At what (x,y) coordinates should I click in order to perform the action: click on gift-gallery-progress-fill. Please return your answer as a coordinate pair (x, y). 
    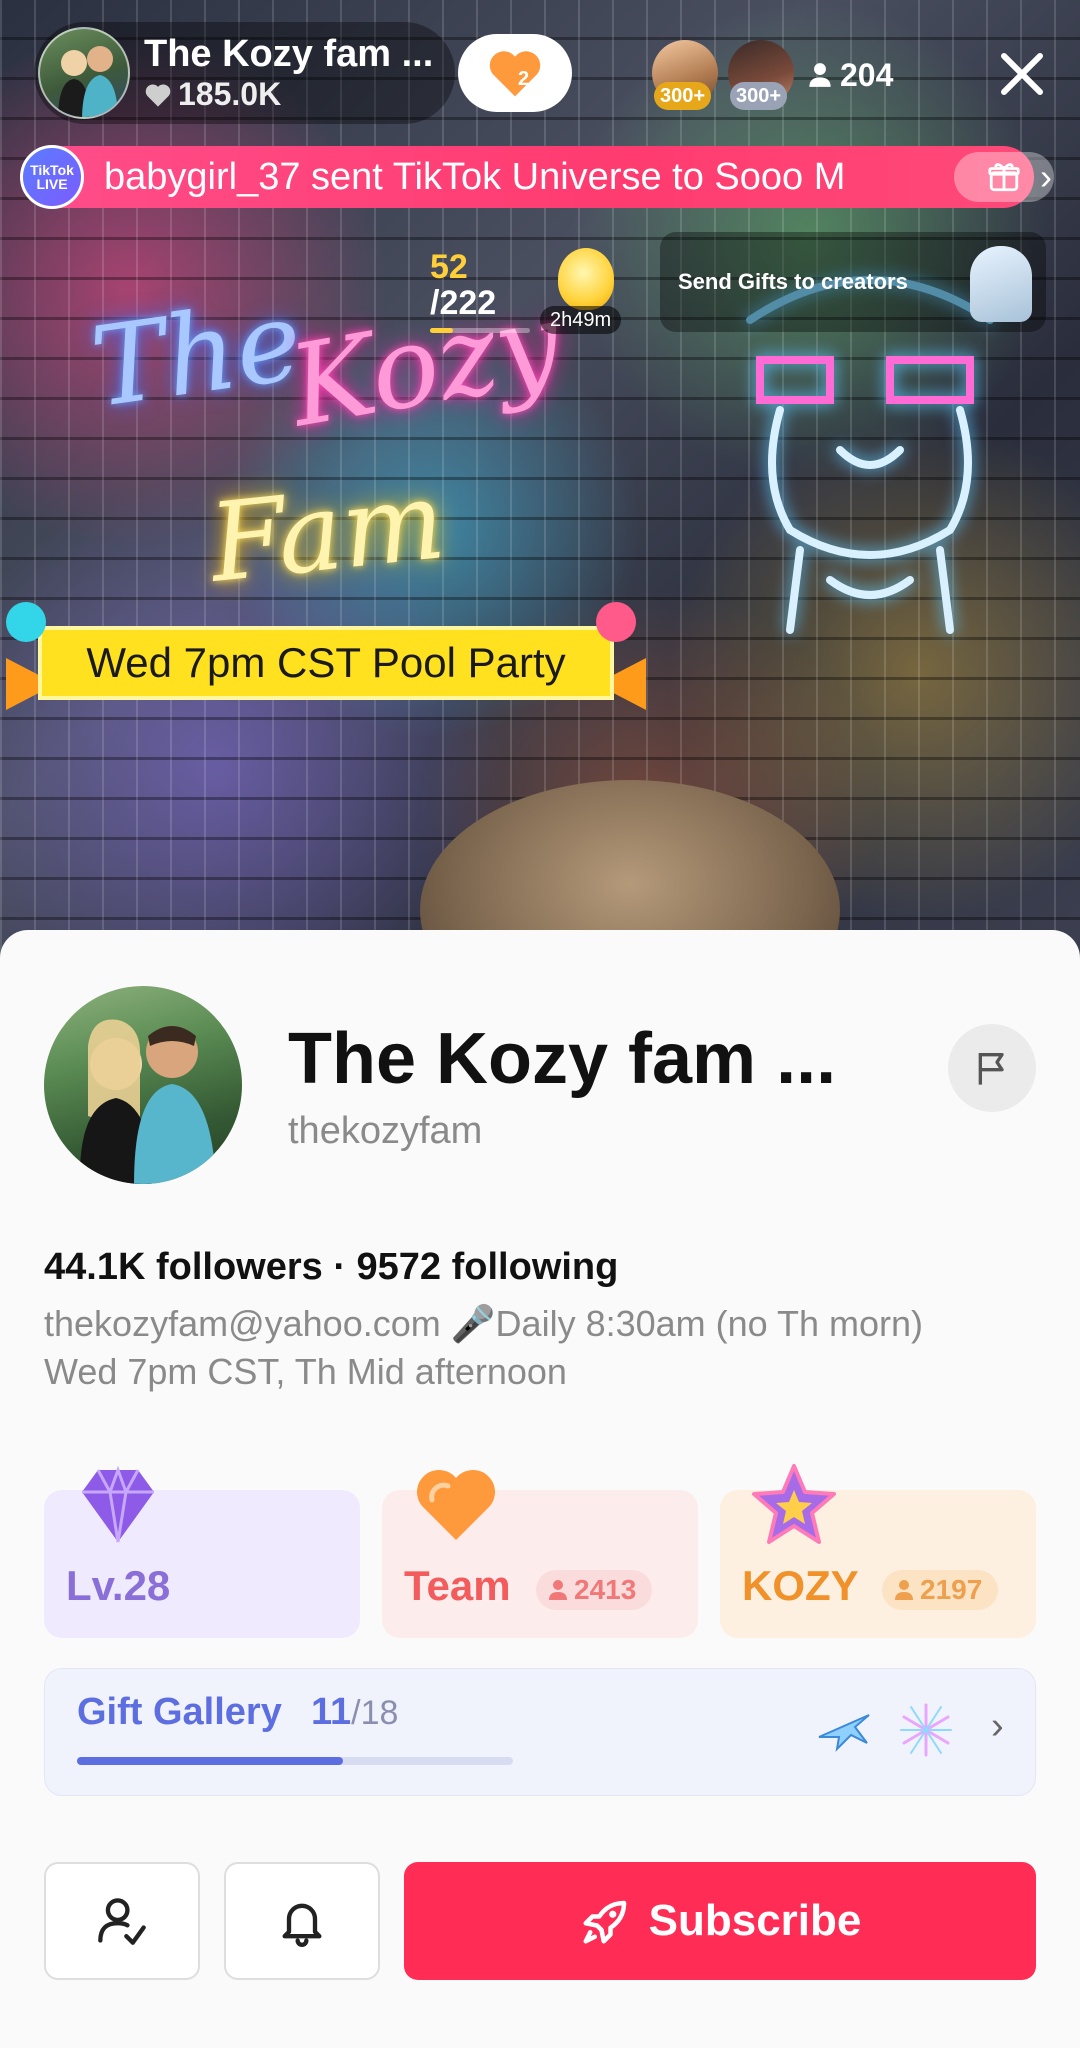
    Looking at the image, I should click on (210, 1761).